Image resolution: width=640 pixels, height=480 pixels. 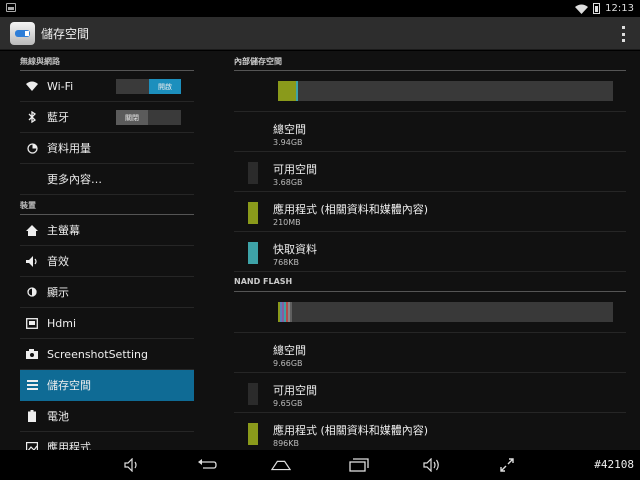 What do you see at coordinates (22, 33) in the screenshot?
I see `storage-app-icon` at bounding box center [22, 33].